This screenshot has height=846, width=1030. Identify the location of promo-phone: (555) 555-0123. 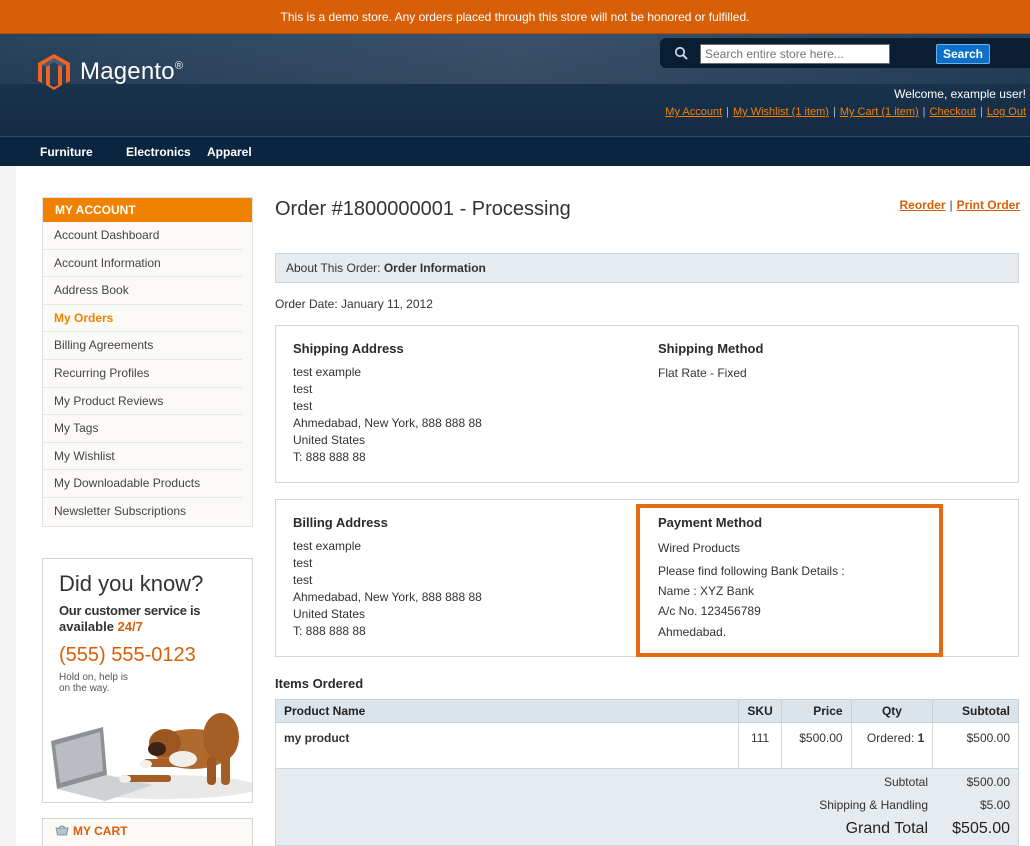
(127, 655).